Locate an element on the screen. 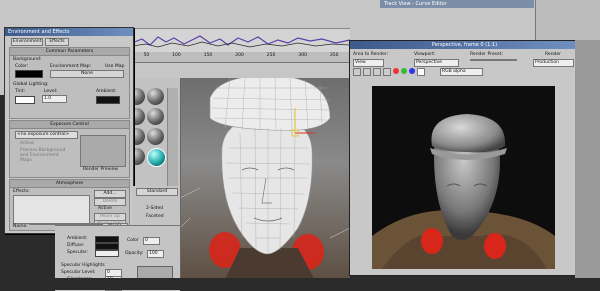 The width and height of the screenshot is (600, 291). tick-label: 350 is located at coordinates (334, 55).